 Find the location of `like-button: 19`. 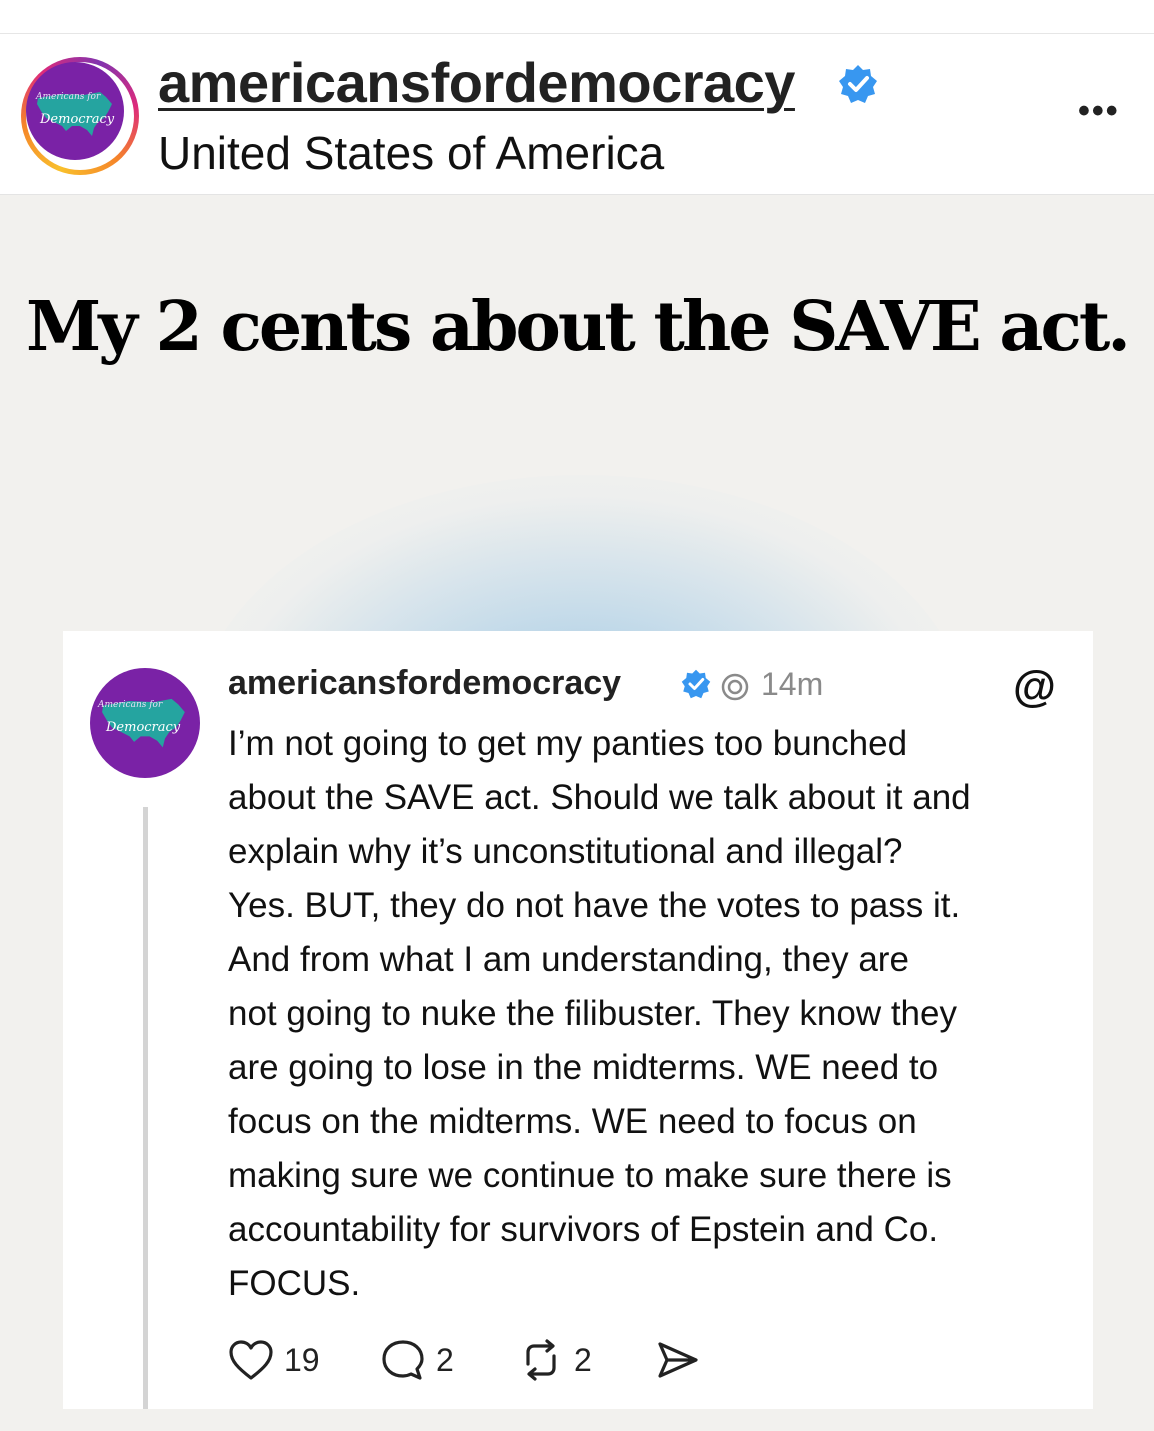

like-button: 19 is located at coordinates (274, 1360).